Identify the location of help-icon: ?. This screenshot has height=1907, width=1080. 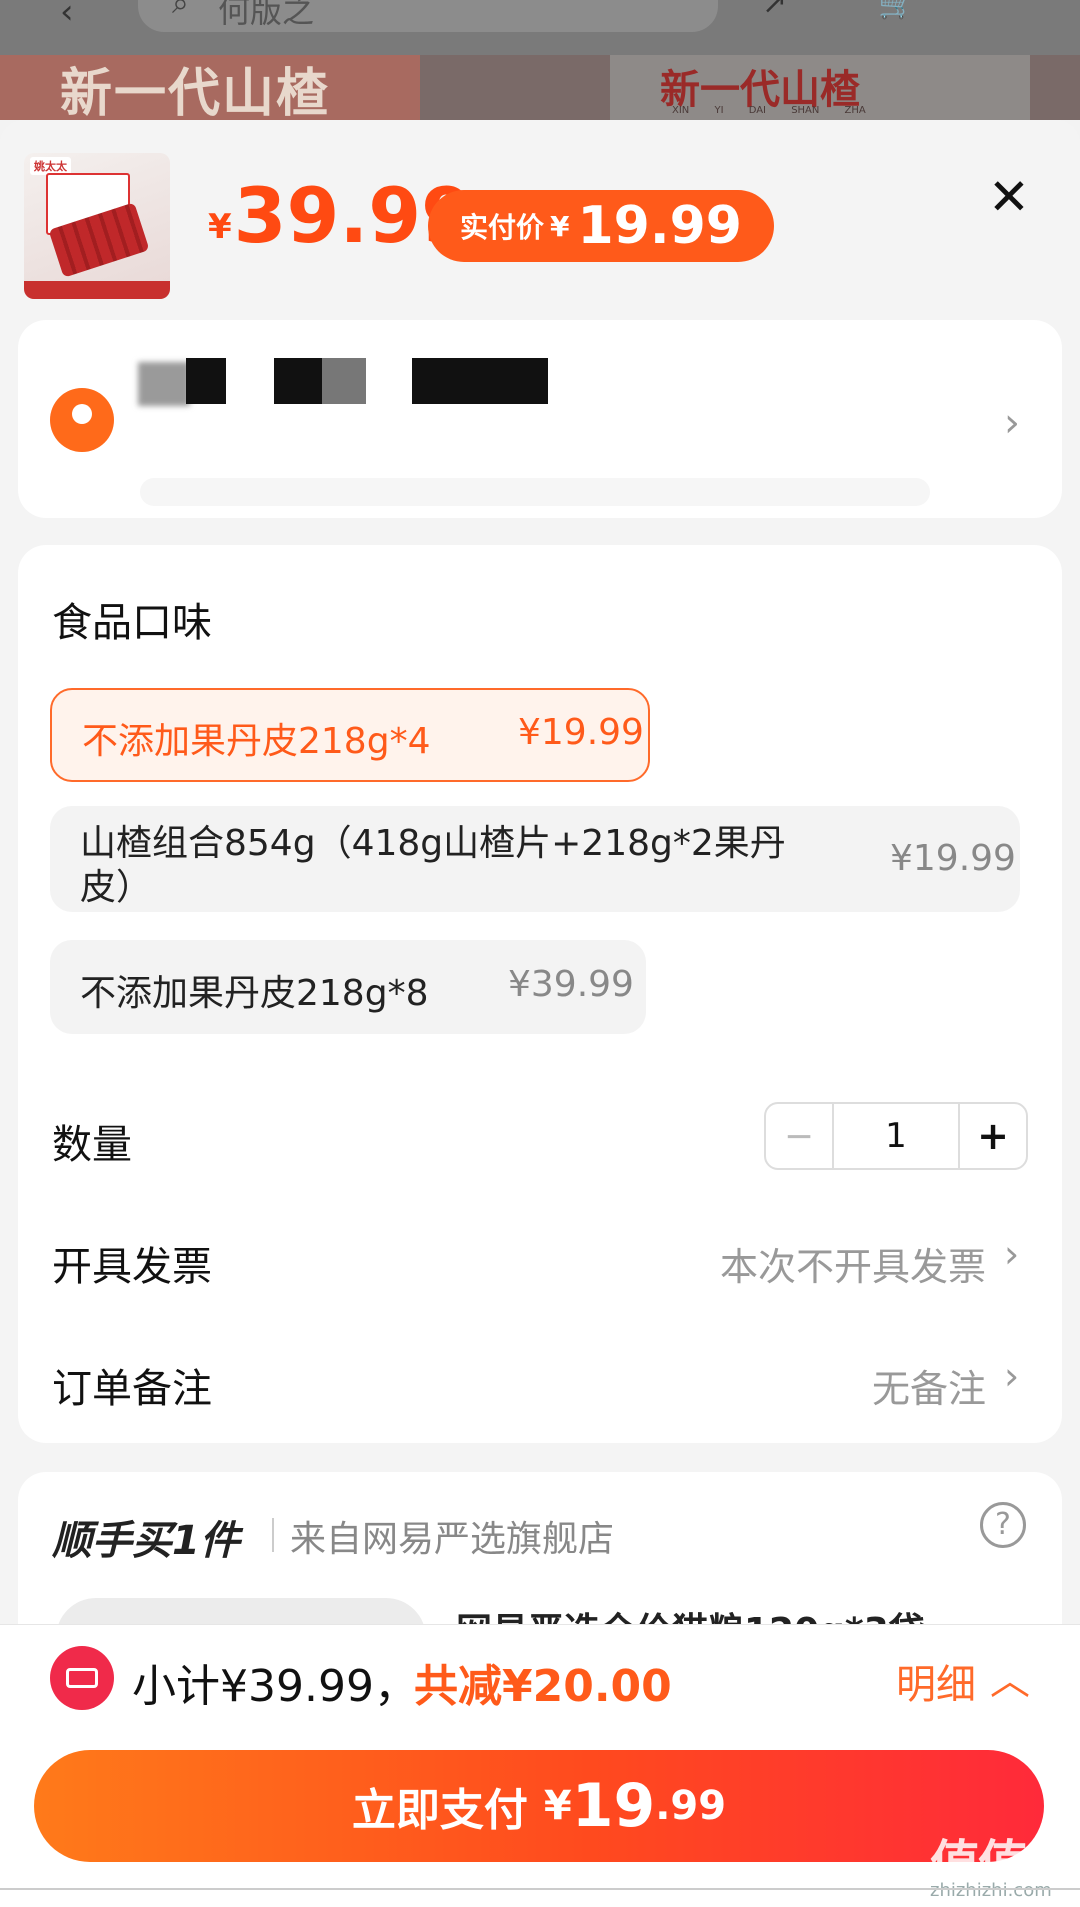
(1003, 1525).